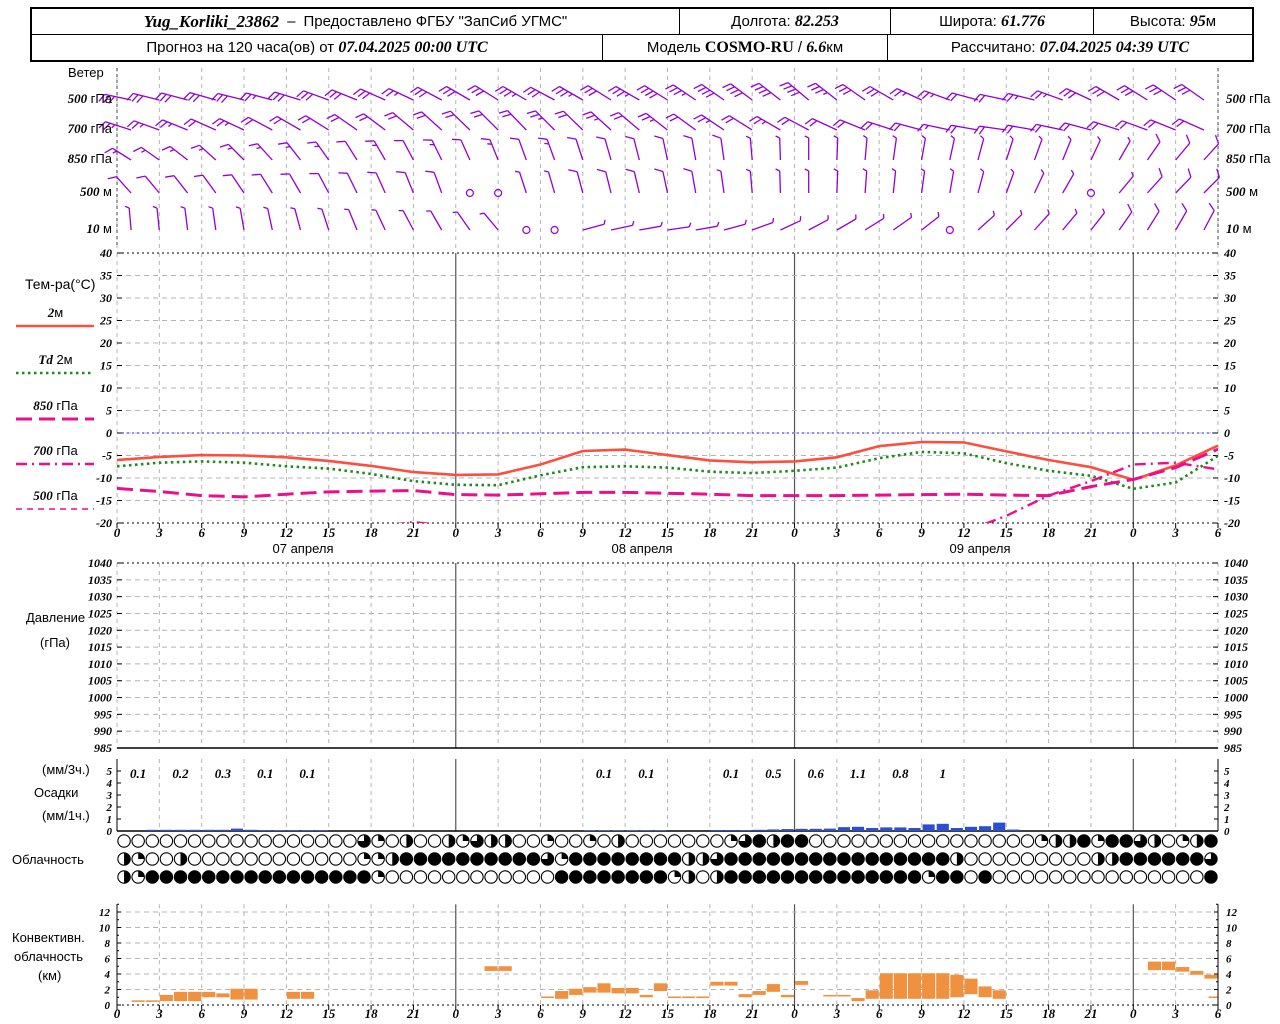 The width and height of the screenshot is (1280, 1024). What do you see at coordinates (1226, 808) in the screenshot?
I see `precip-tick-right: 2` at bounding box center [1226, 808].